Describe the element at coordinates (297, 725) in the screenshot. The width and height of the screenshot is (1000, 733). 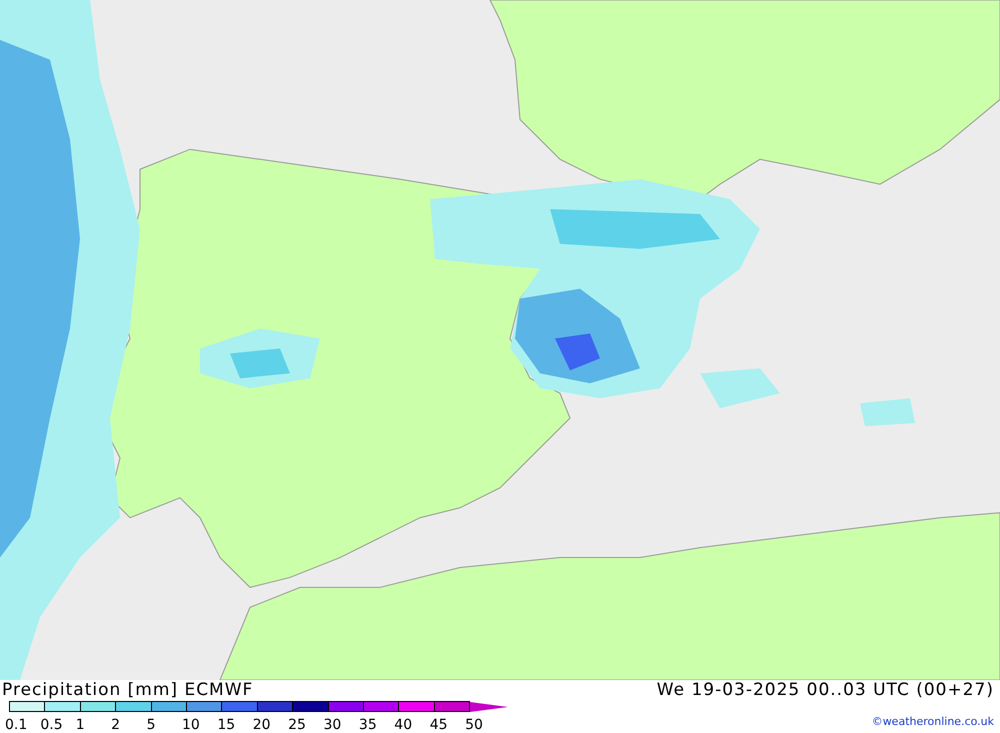
I see `legend-tick-label: 25` at that location.